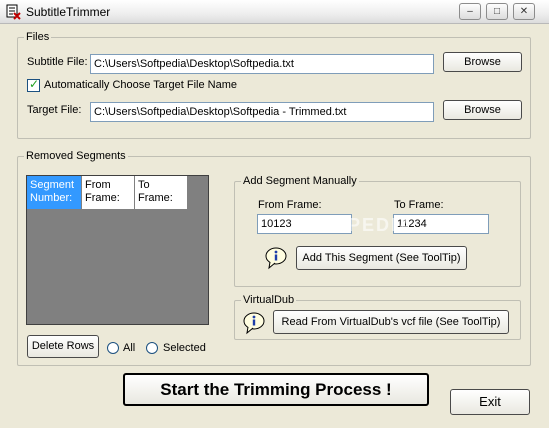 The image size is (549, 428). Describe the element at coordinates (381, 258) in the screenshot. I see `add-segment-button: Add This Segment (See ToolTip)` at that location.